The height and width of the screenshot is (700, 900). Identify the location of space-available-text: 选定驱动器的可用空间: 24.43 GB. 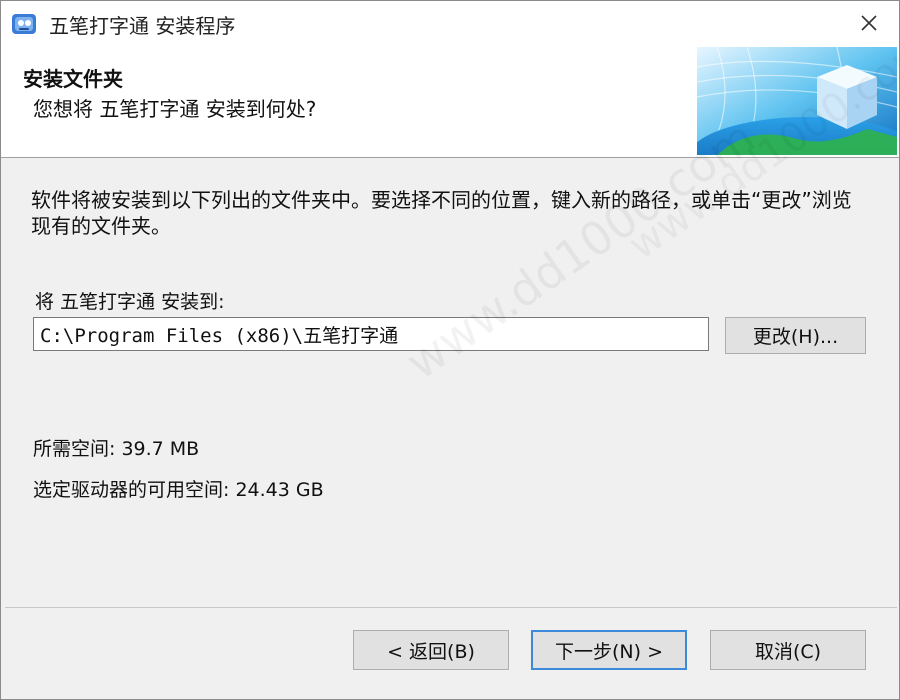
(178, 490).